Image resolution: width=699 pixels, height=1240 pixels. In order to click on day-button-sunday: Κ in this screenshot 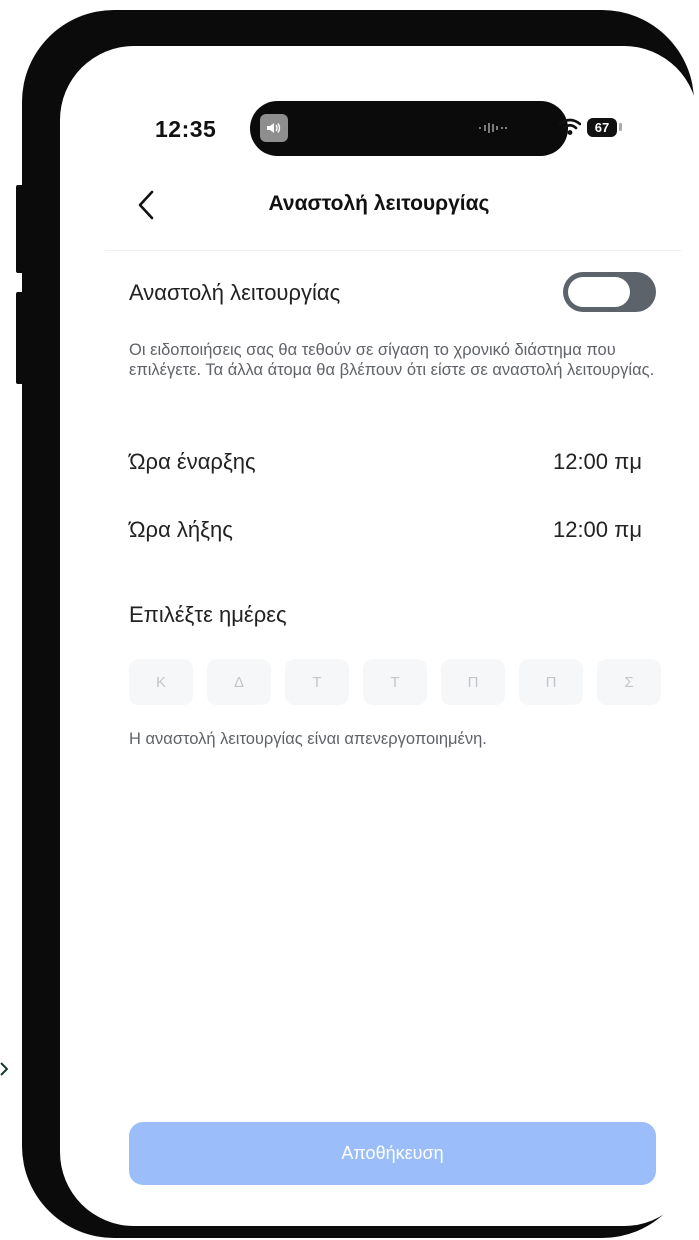, I will do `click(161, 682)`.